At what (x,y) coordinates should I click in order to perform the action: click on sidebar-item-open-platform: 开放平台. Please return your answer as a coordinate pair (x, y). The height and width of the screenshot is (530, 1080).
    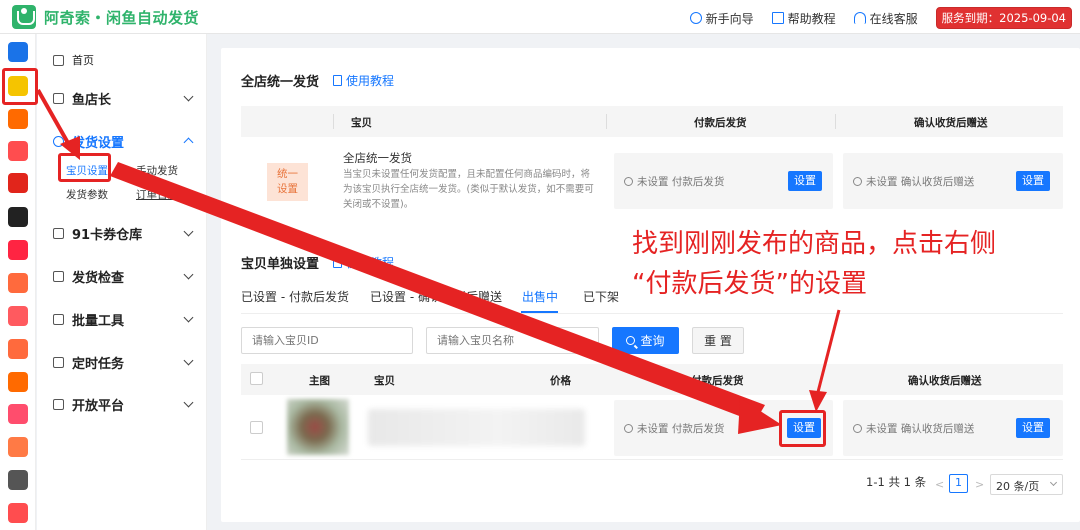
    Looking at the image, I should click on (123, 404).